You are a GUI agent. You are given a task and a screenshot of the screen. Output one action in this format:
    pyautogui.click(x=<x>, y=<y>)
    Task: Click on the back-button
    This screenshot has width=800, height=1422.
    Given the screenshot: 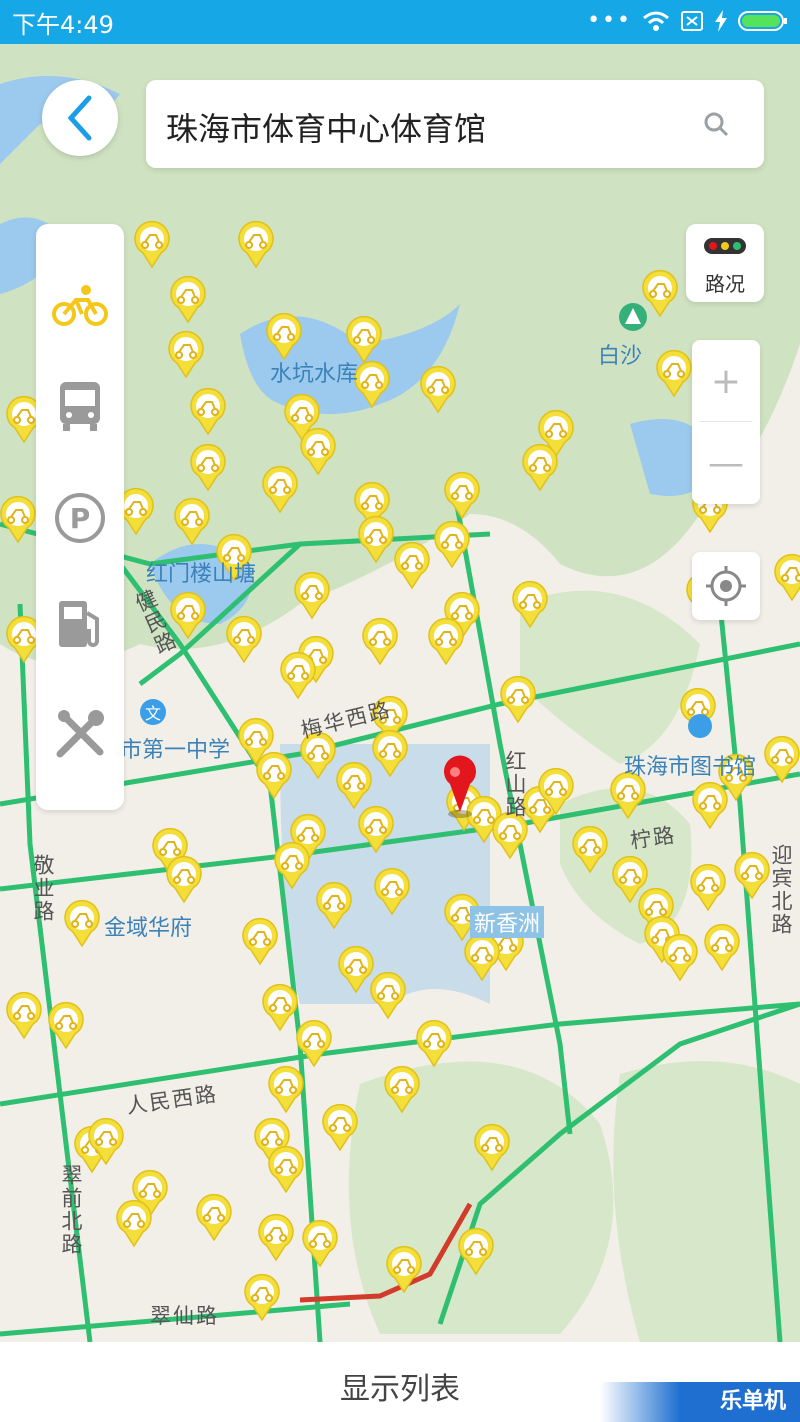 What is the action you would take?
    pyautogui.click(x=80, y=118)
    